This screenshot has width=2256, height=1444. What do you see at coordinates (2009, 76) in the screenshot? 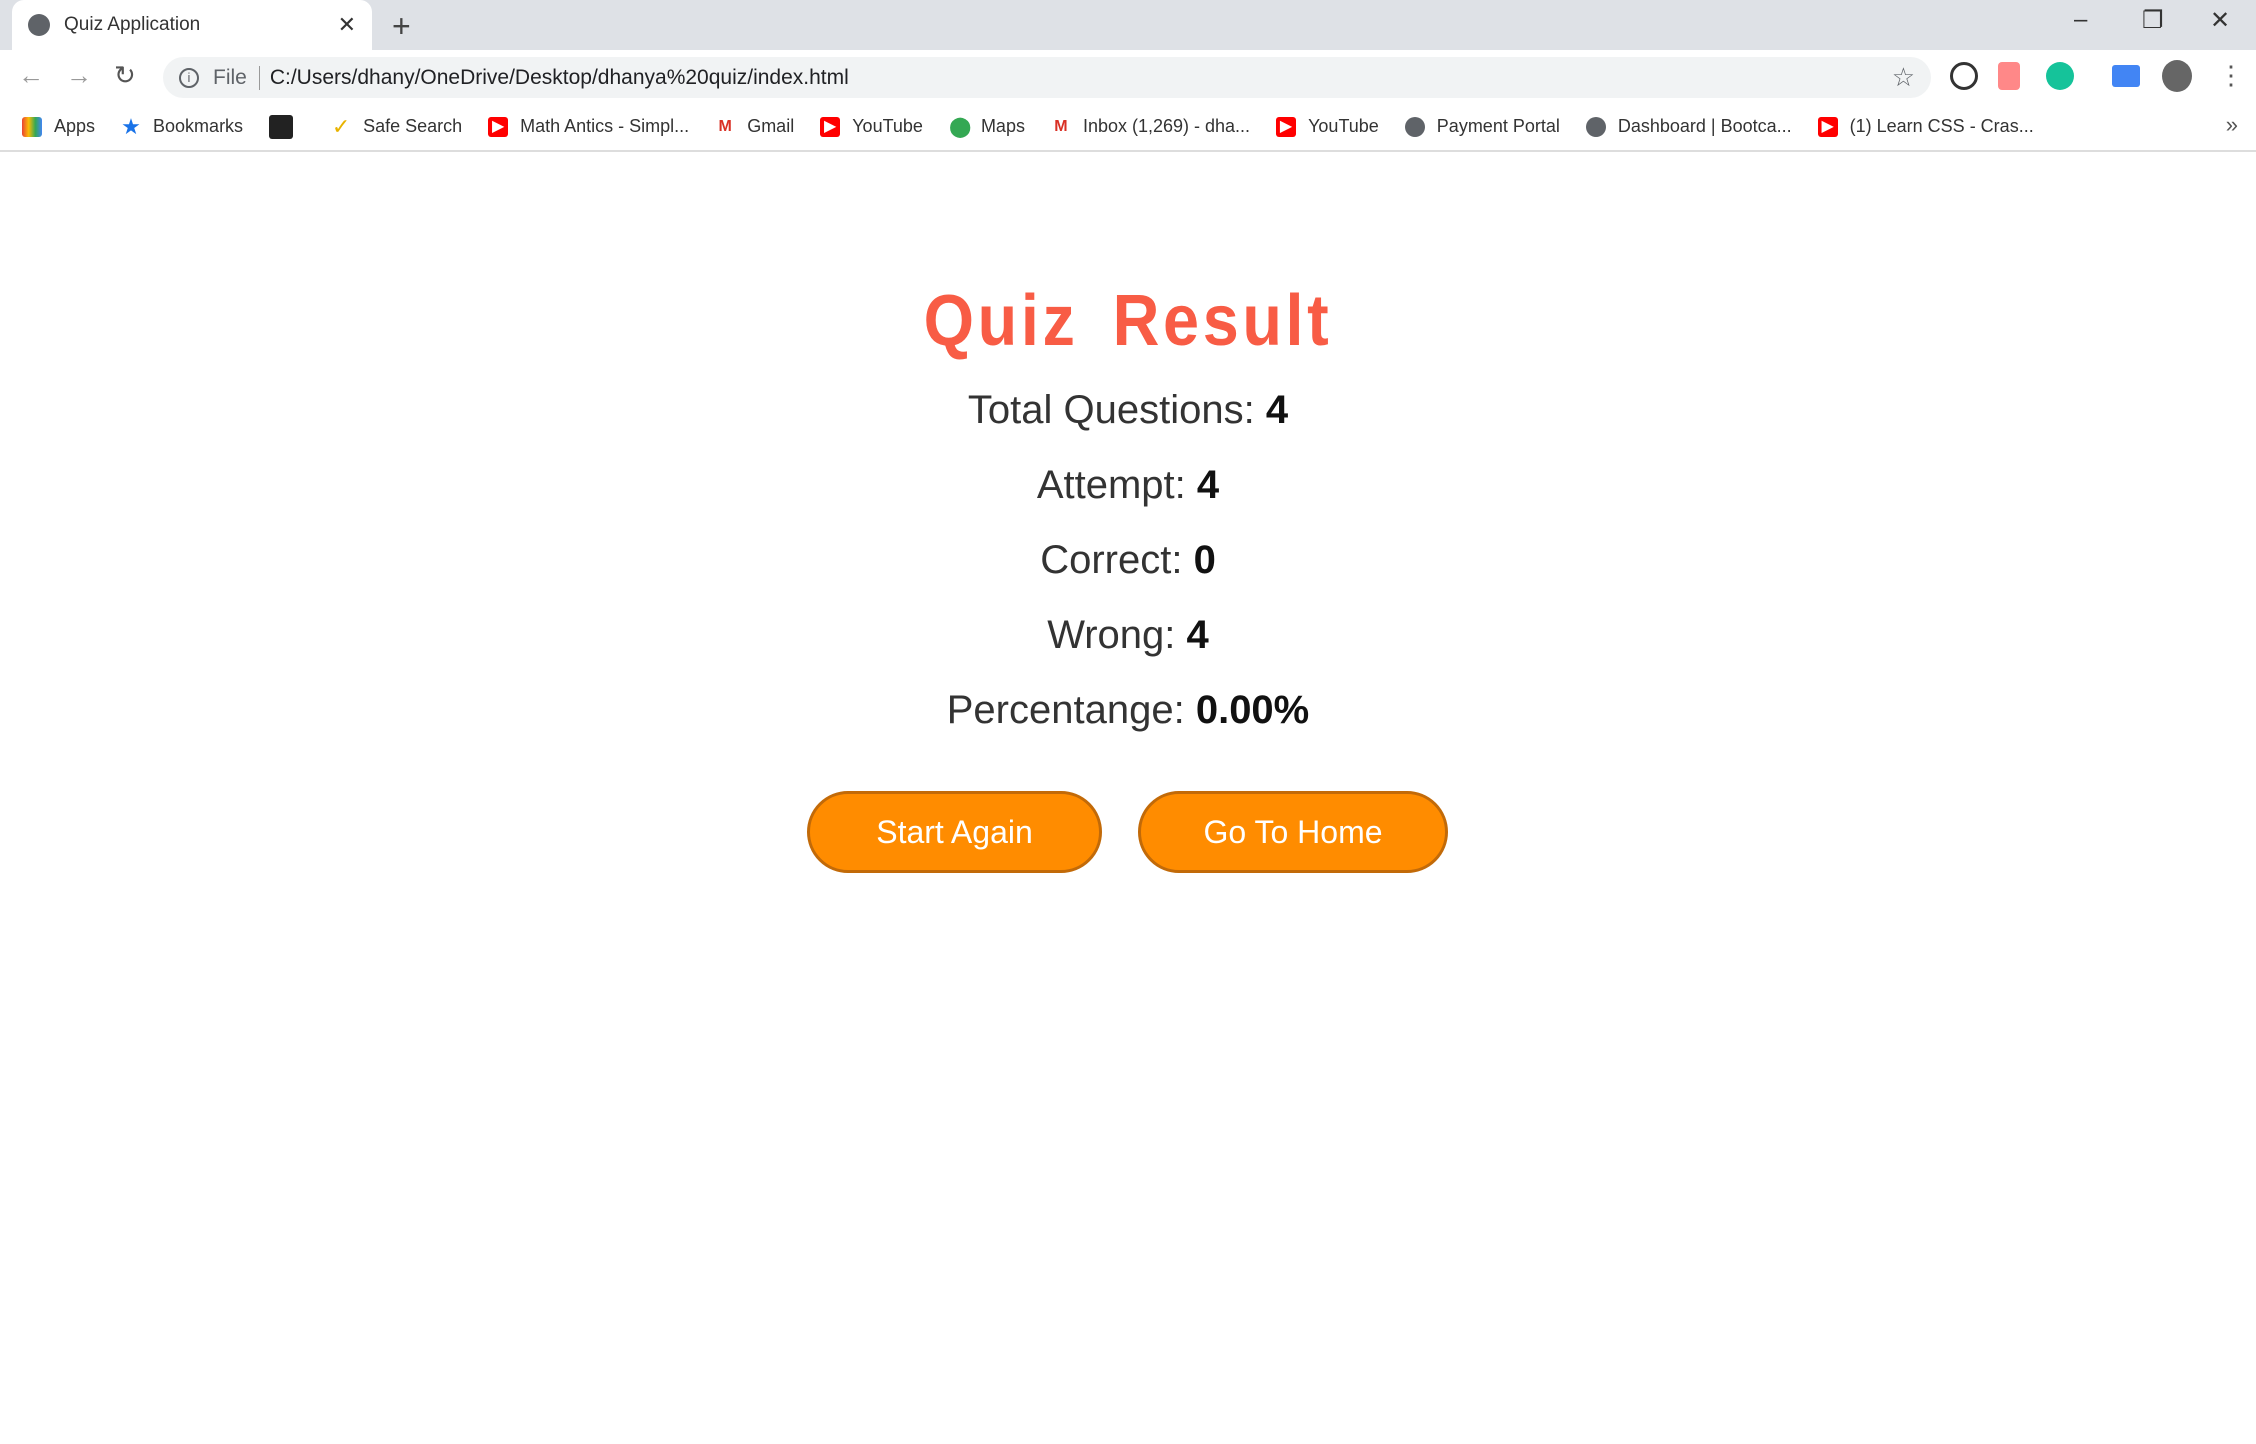
I see `extension-arrow-icon` at bounding box center [2009, 76].